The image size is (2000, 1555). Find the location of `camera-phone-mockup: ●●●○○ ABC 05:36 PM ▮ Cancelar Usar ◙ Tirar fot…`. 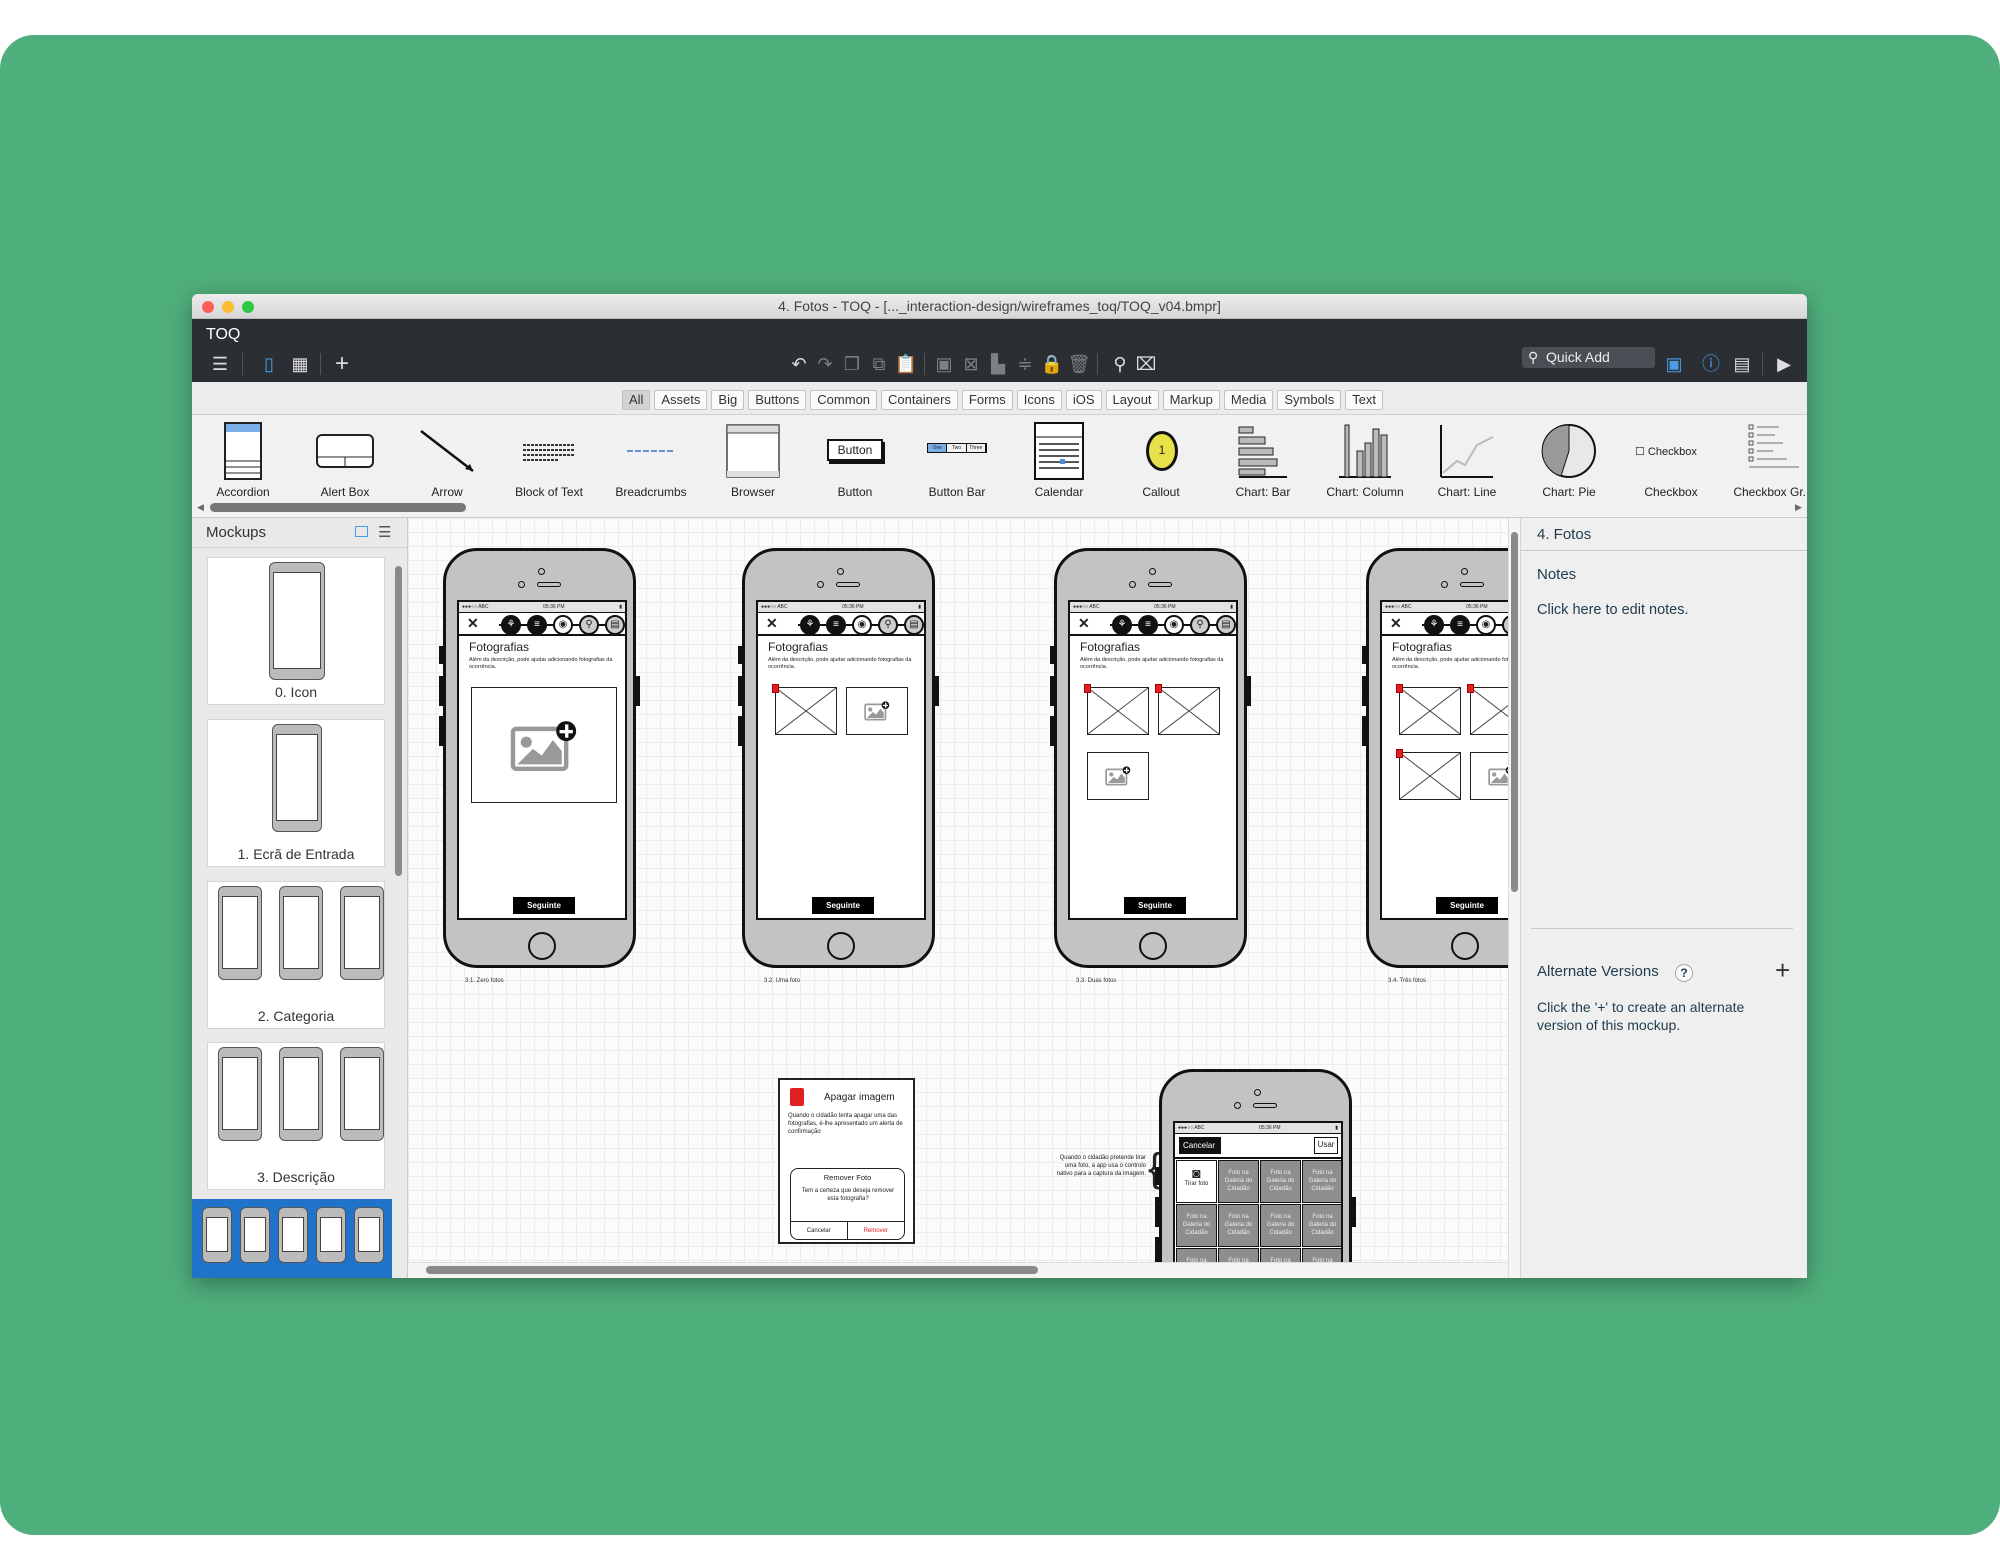

camera-phone-mockup: ●●●○○ ABC 05:36 PM ▮ Cancelar Usar ◙ Tirar fot… is located at coordinates (1255, 1165).